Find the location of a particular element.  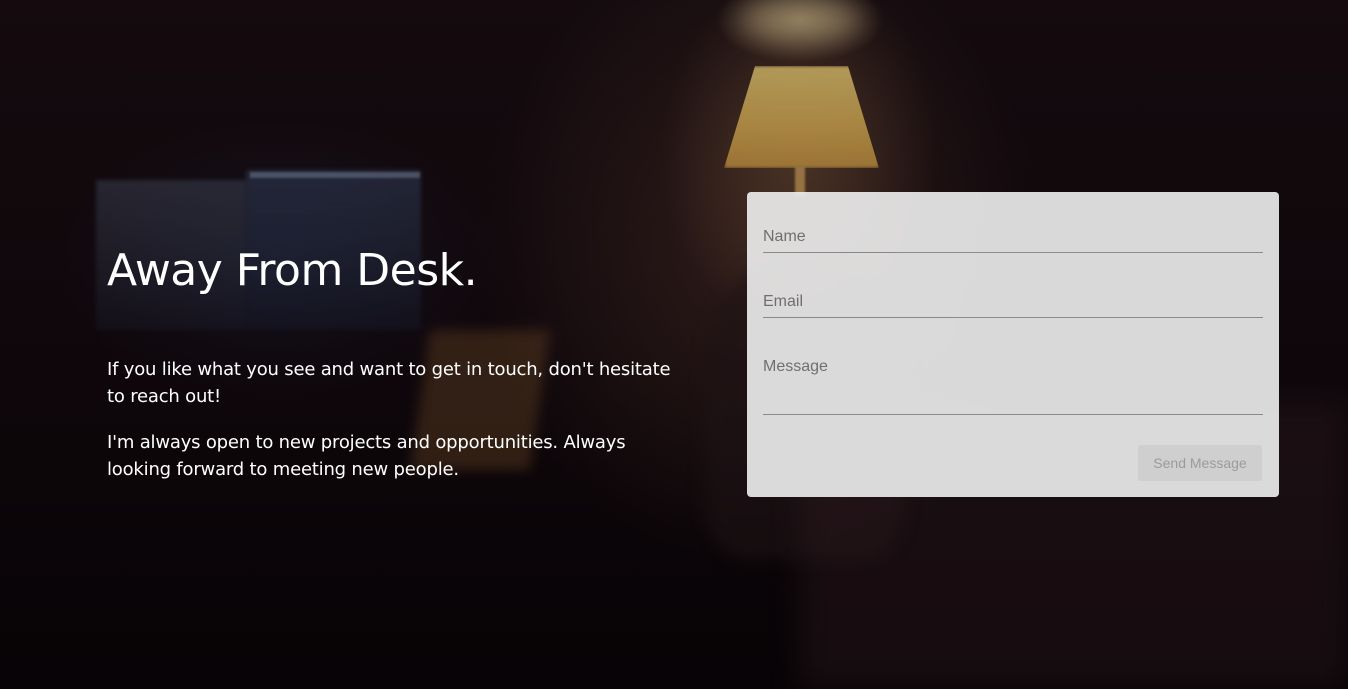

email-field-wrapper is located at coordinates (1013, 305).